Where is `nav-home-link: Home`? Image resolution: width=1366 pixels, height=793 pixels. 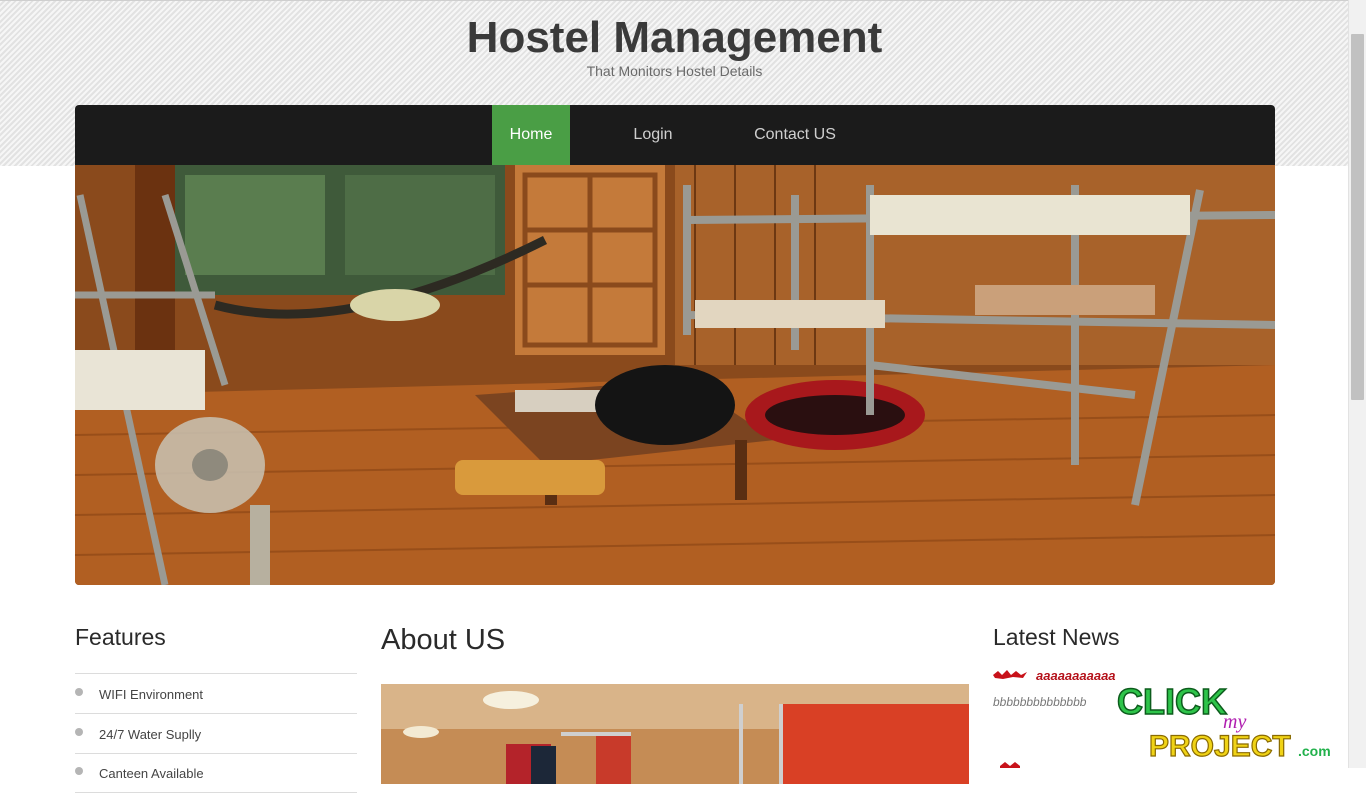
nav-home-link: Home is located at coordinates (531, 135).